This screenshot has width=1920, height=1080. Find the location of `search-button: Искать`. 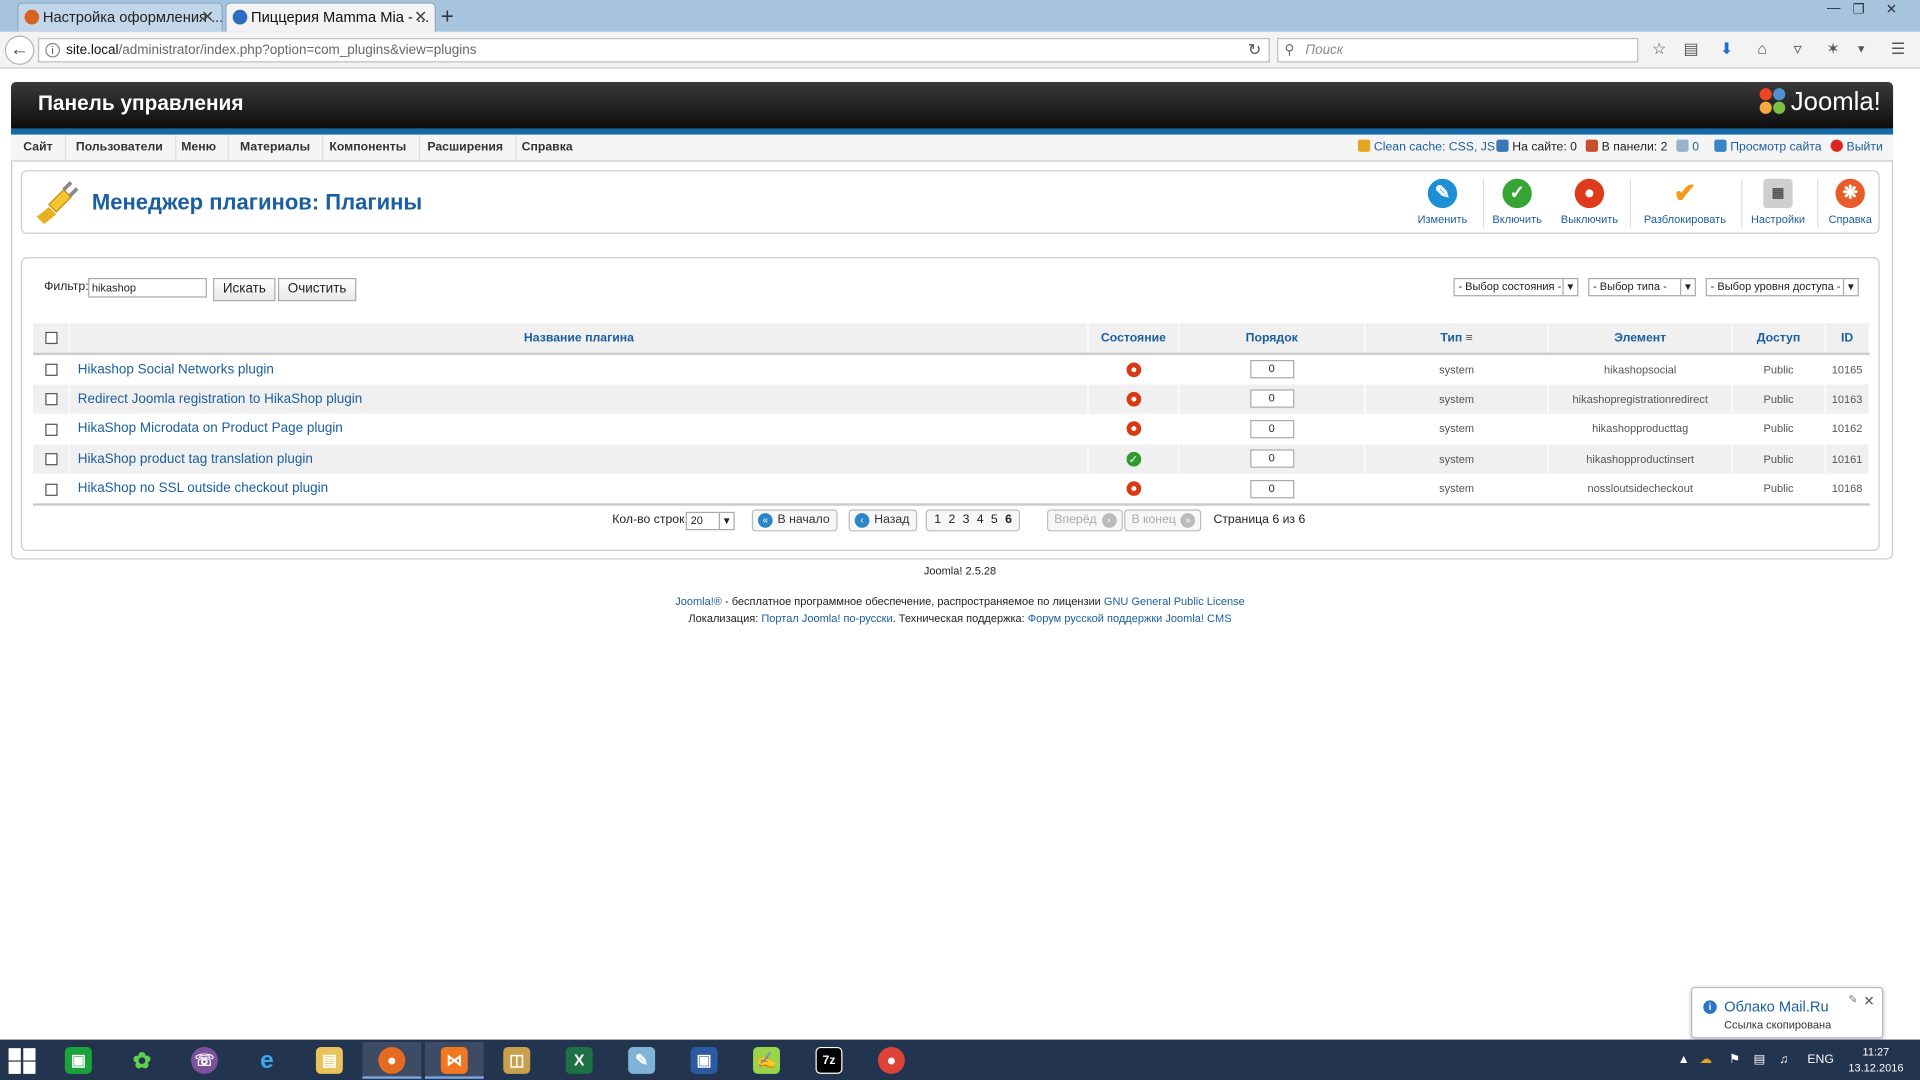

search-button: Искать is located at coordinates (244, 289).